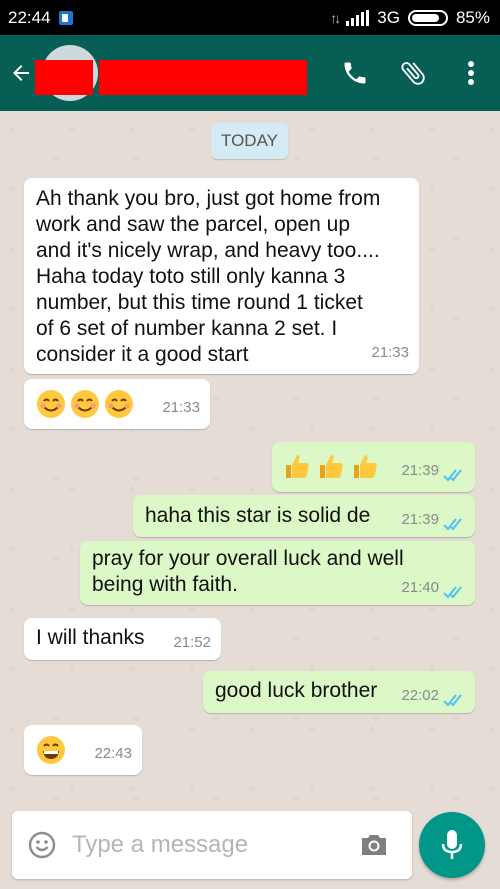  Describe the element at coordinates (21, 73) in the screenshot. I see `back-arrow-icon` at that location.